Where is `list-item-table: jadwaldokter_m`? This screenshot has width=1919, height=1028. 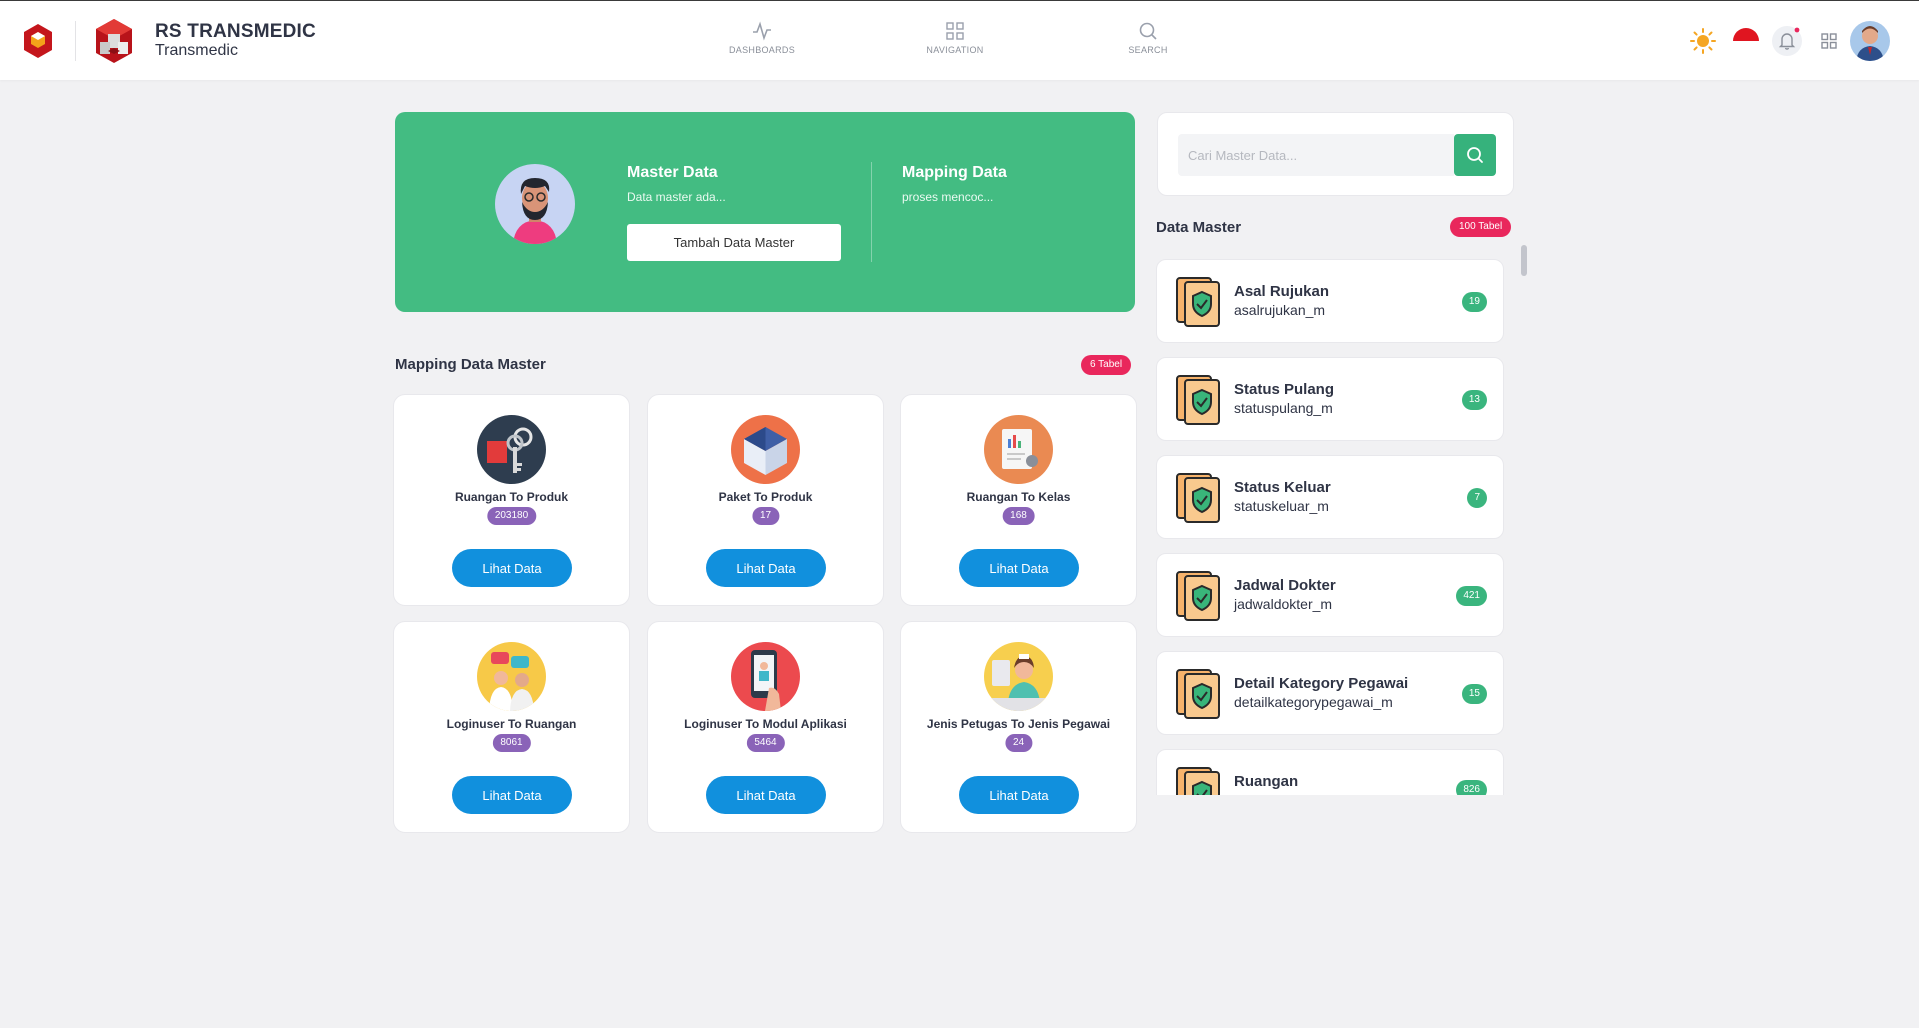 list-item-table: jadwaldokter_m is located at coordinates (1283, 604).